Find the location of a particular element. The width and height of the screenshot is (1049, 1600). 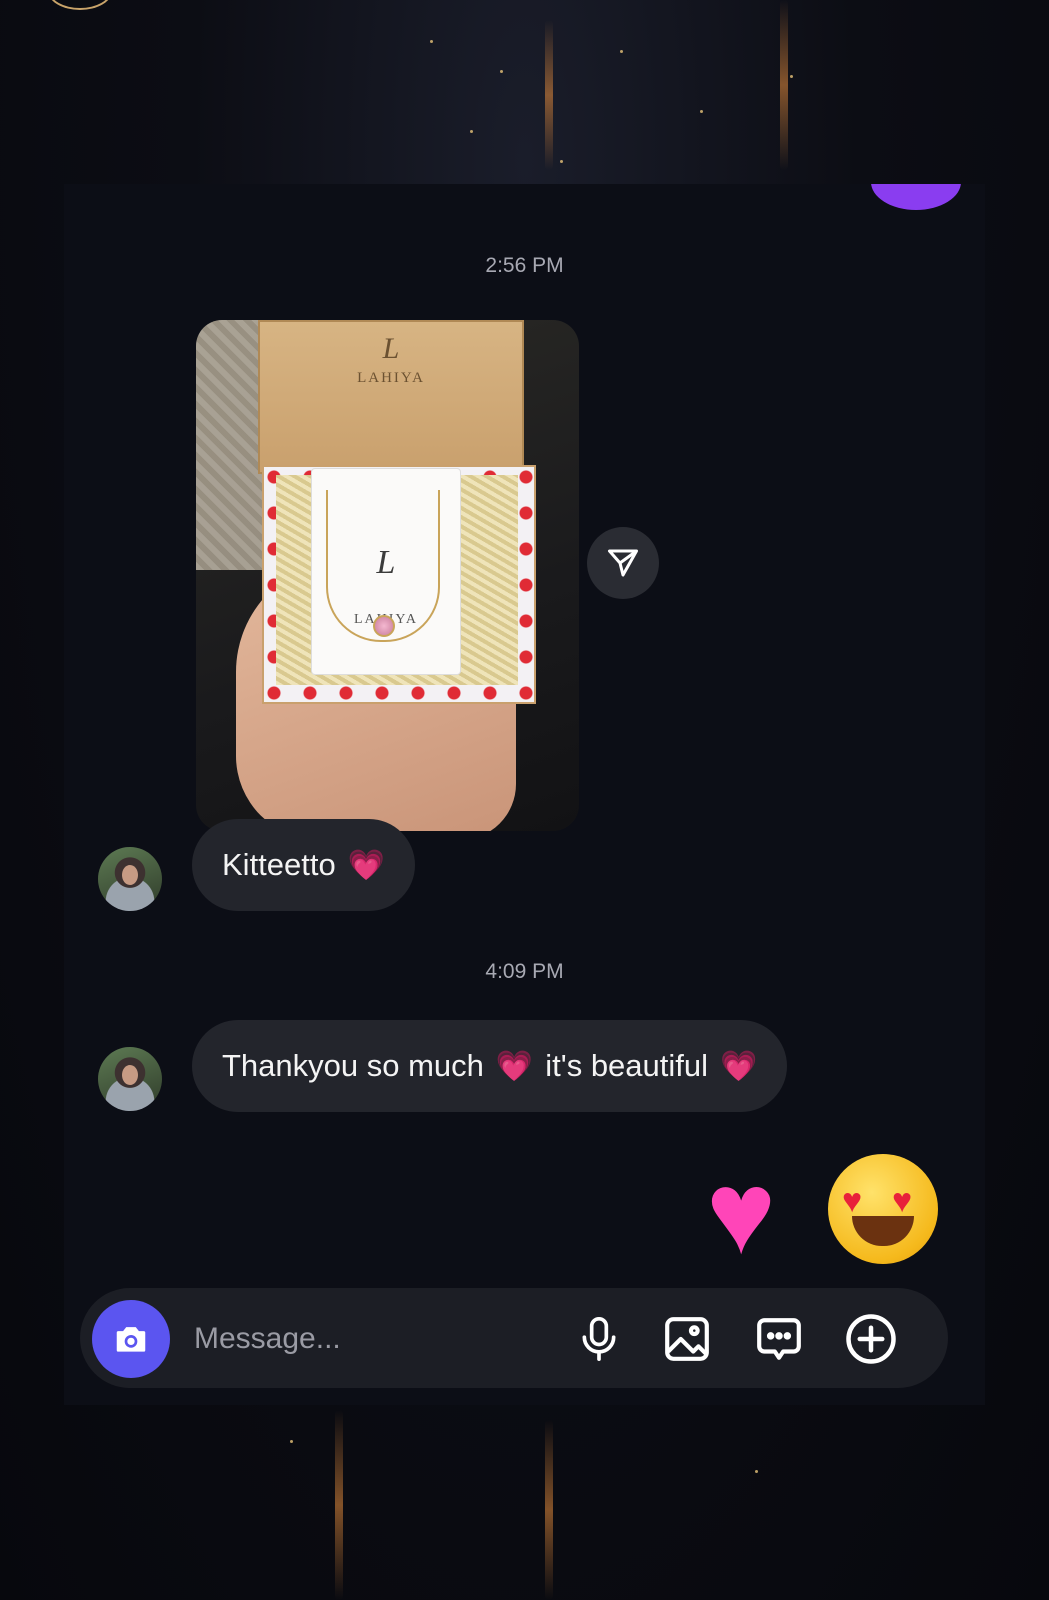

heart-eyes-emoji: ♥ ♥ is located at coordinates (883, 1209).